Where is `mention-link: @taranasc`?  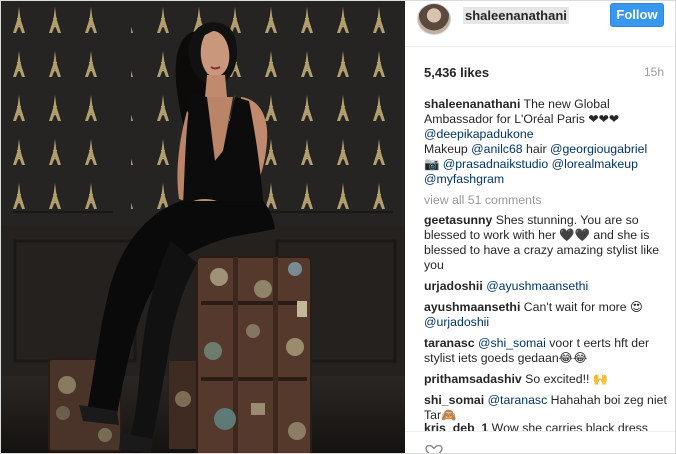
mention-link: @taranasc is located at coordinates (518, 400).